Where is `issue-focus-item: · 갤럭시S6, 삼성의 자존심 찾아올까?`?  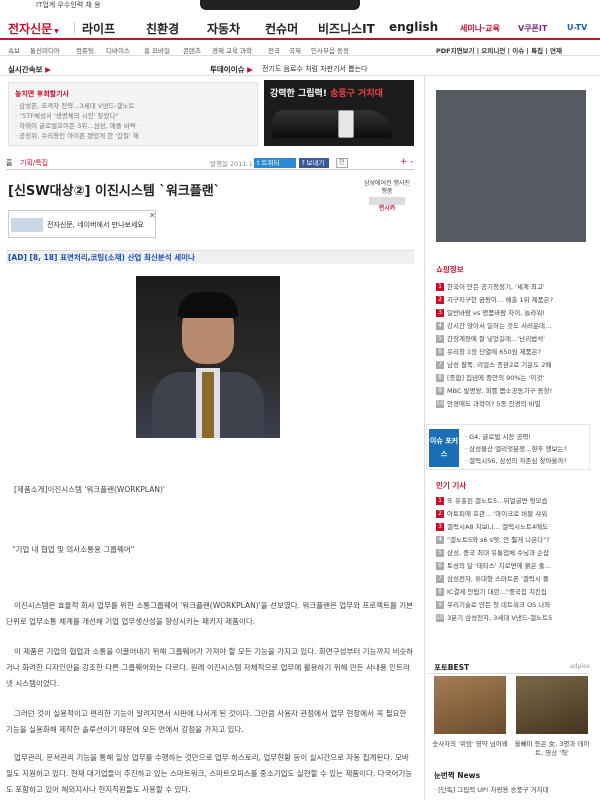
issue-focus-item: · 갤럭시S6, 삼성의 자존심 찾아올까? is located at coordinates (516, 460).